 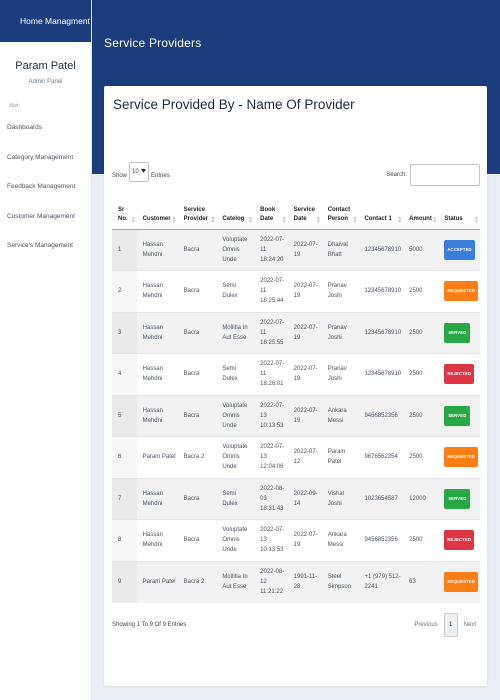 I want to click on cell-catelog: Voluptate Omnis Unde, so click(x=235, y=457).